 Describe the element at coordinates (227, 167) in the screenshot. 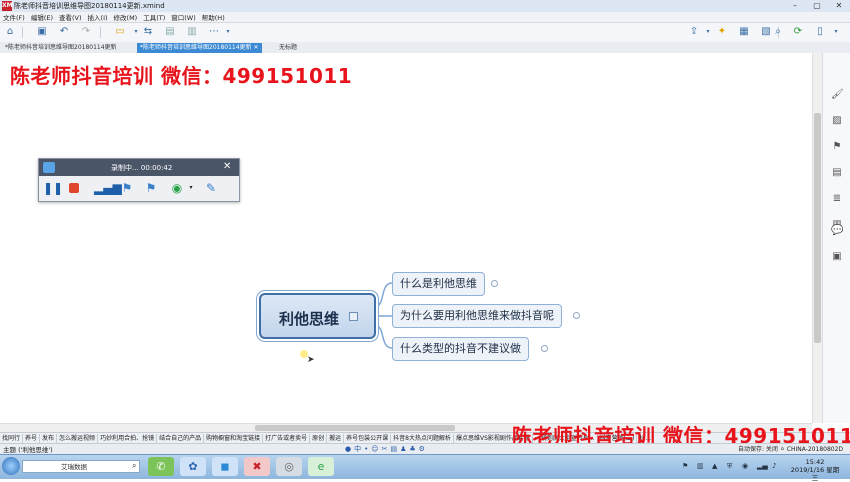

I see `recorder-close-button: ✕` at that location.